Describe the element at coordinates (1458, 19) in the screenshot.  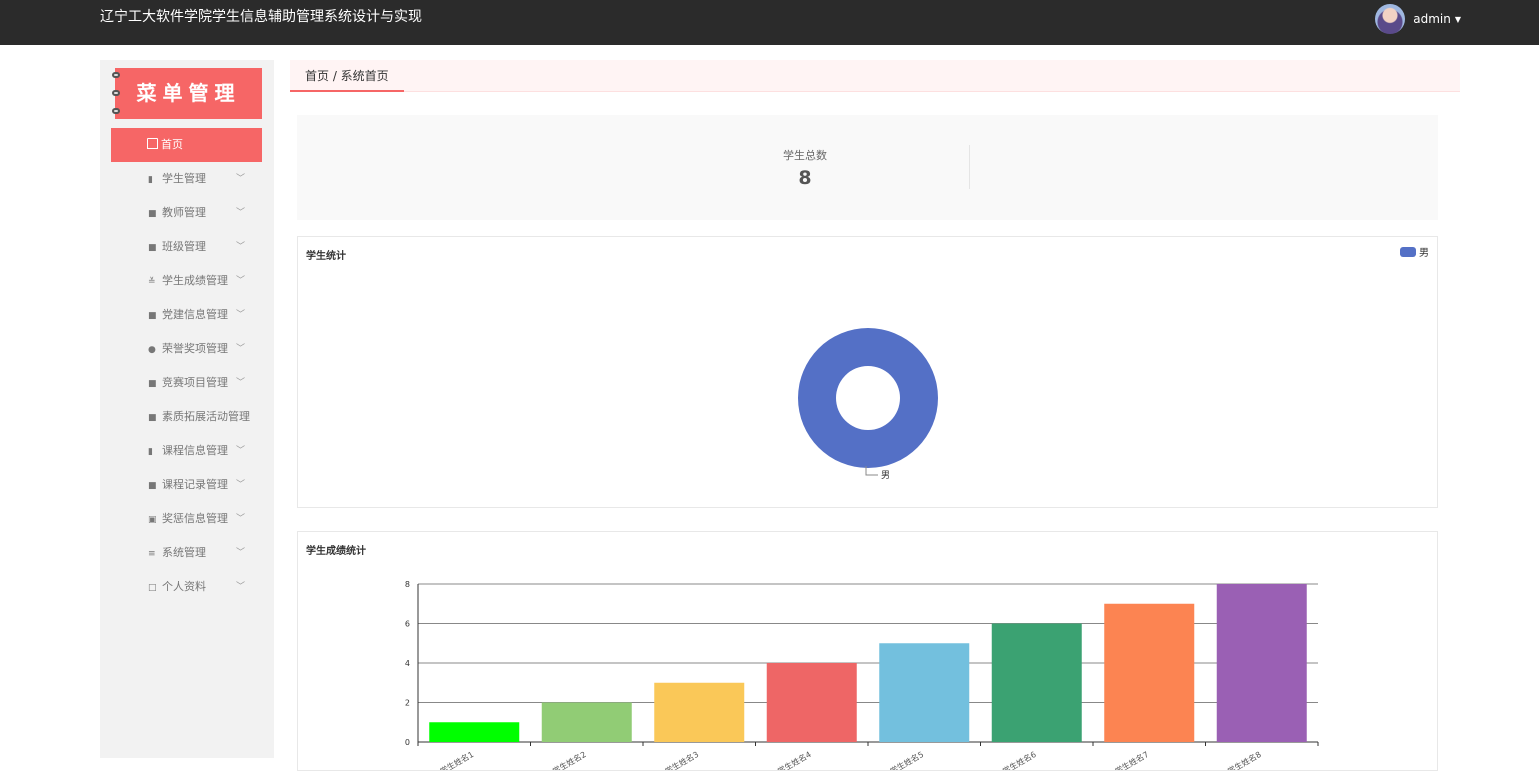
I see `caret-down-icon: ▼` at that location.